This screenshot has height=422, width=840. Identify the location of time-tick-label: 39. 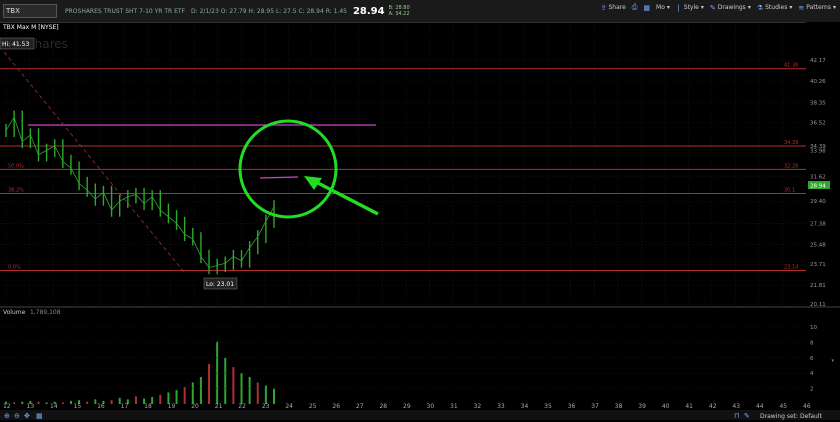
(642, 406).